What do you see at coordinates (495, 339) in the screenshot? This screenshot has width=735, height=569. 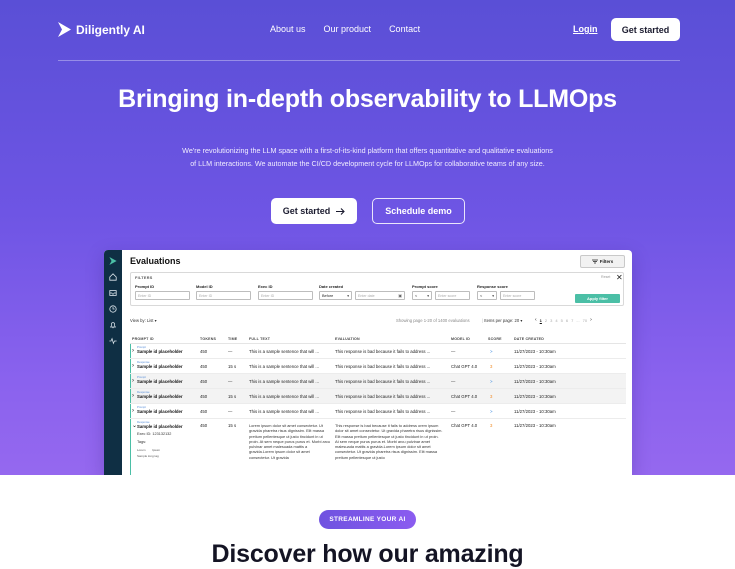 I see `col-score: SCORE` at bounding box center [495, 339].